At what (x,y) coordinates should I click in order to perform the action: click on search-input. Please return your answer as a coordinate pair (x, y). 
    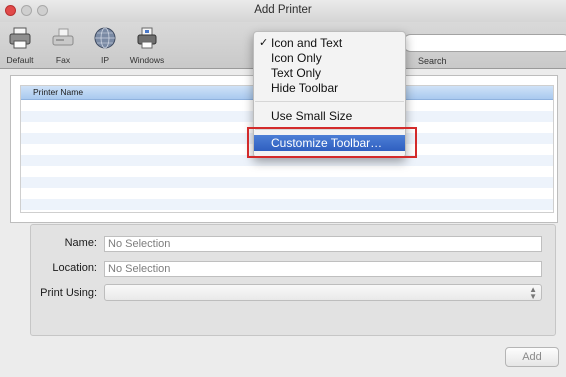
    Looking at the image, I should click on (484, 43).